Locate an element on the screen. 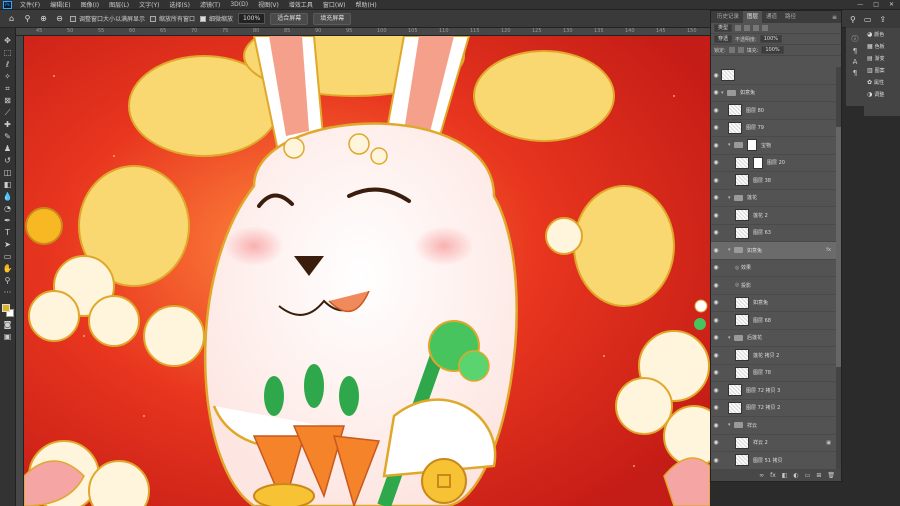  close-button: ✕ is located at coordinates (891, 4).